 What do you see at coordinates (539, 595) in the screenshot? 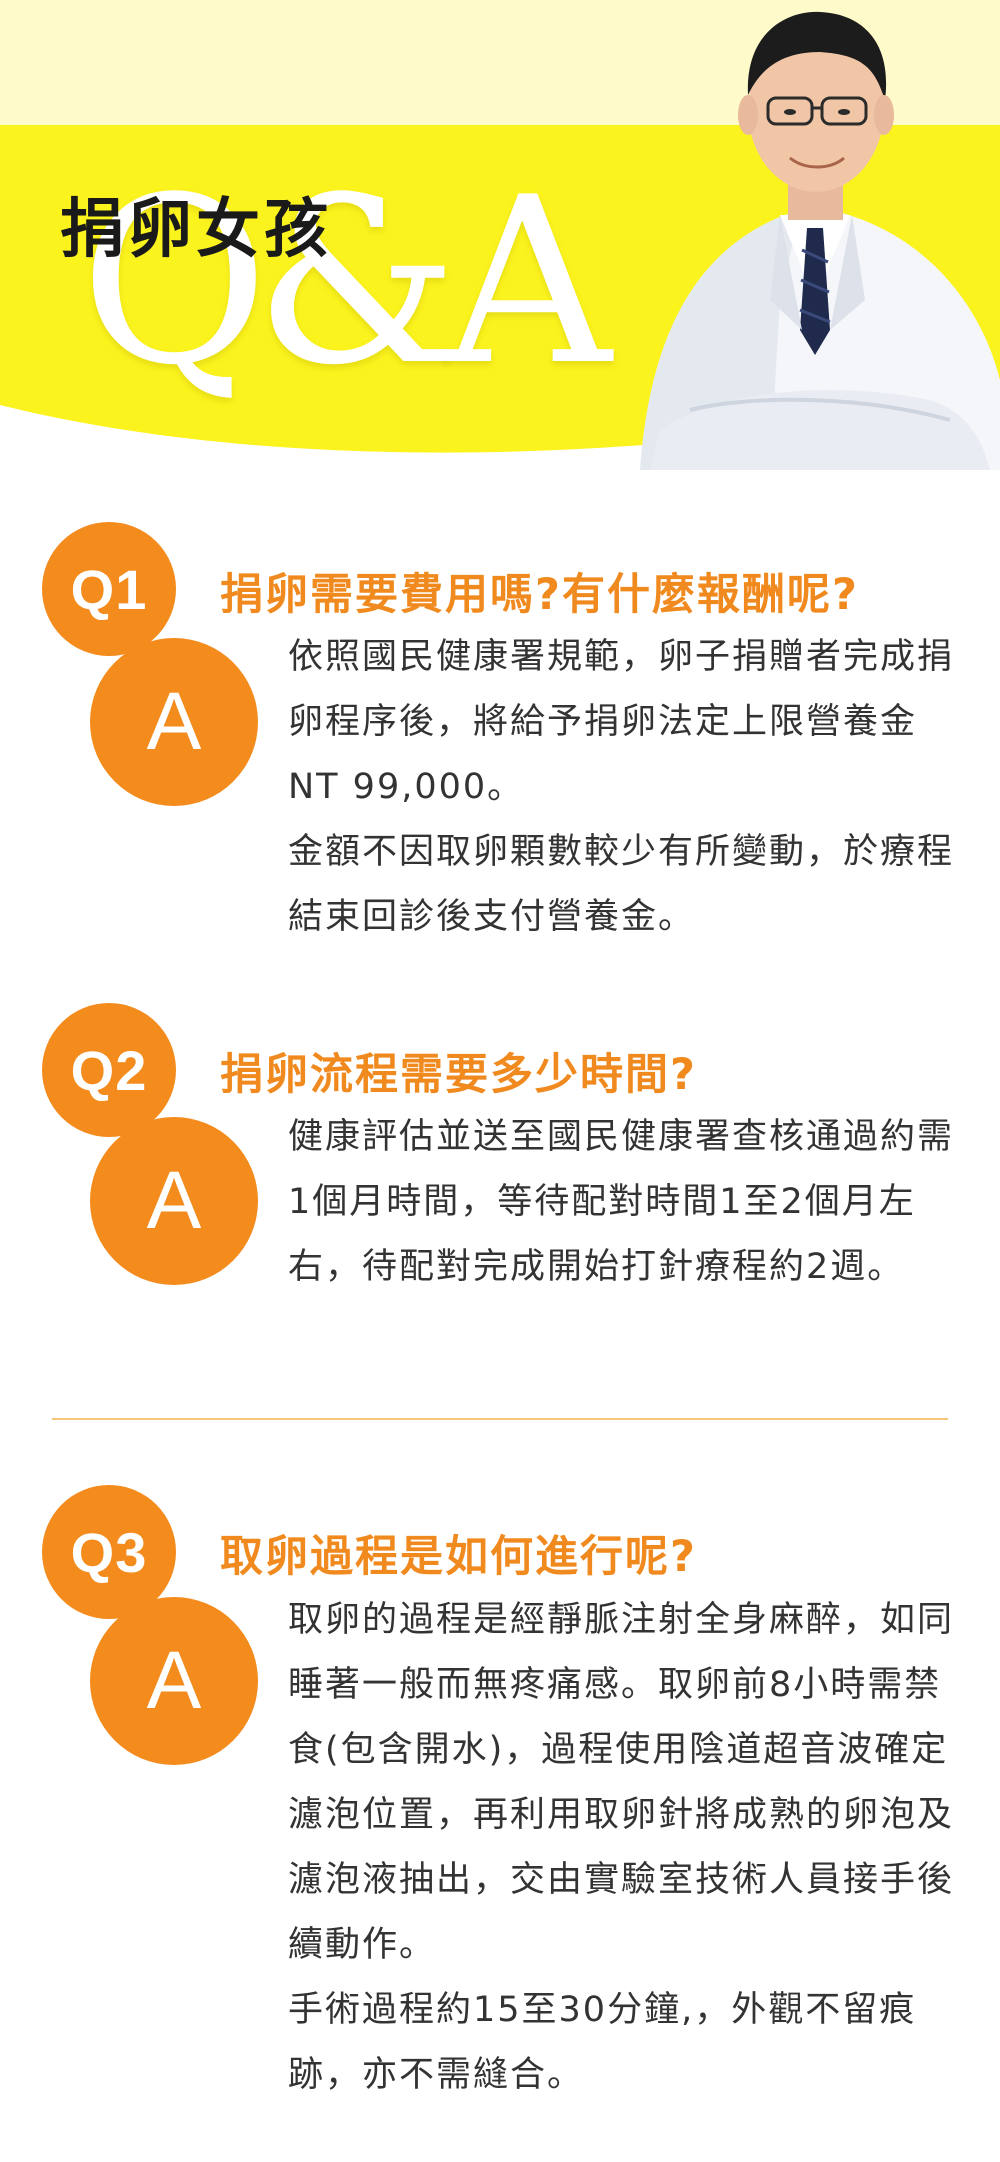
I see `question-1: 捐卵需要費用嗎?有什麼報酬呢?` at bounding box center [539, 595].